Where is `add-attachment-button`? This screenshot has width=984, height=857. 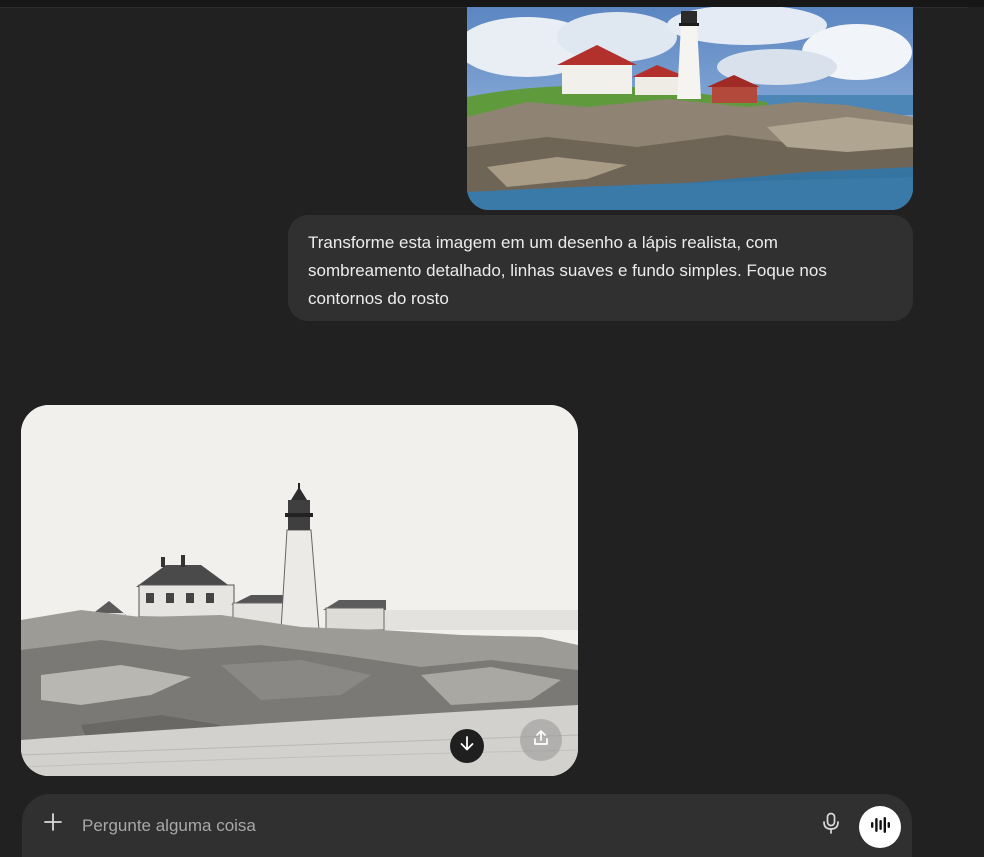 add-attachment-button is located at coordinates (53, 824).